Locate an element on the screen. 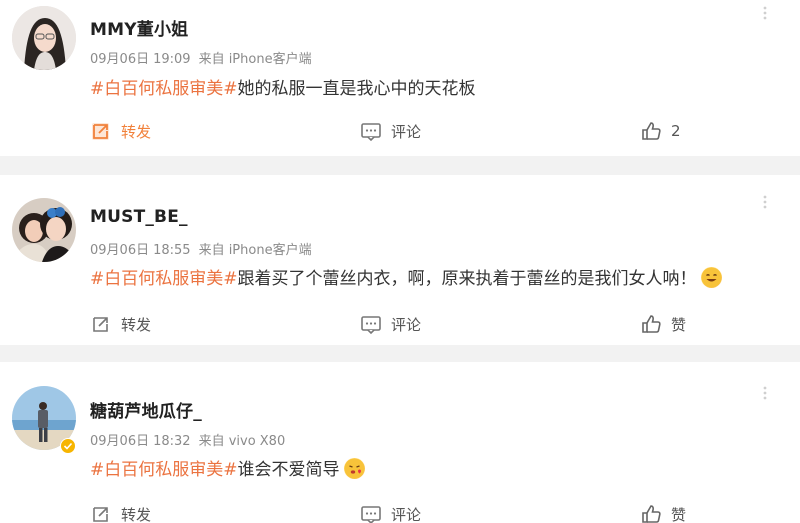 The height and width of the screenshot is (523, 800). like-count: 2 is located at coordinates (676, 131).